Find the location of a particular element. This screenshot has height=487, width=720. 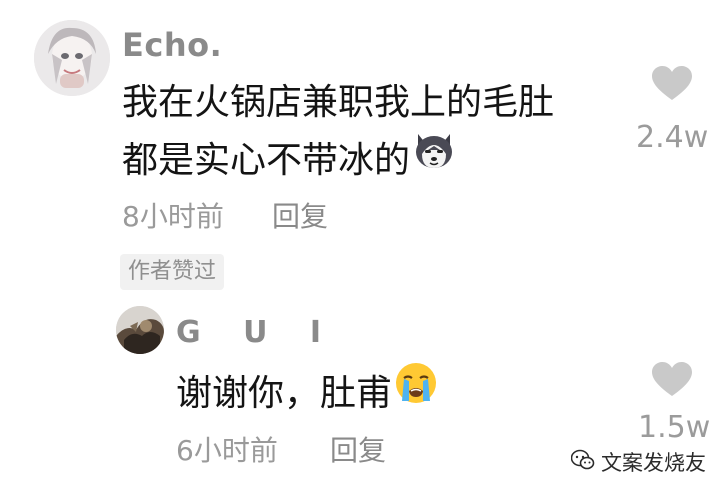

comment-text-line-2-row: 都是实心不带冰的 is located at coordinates (289, 161).